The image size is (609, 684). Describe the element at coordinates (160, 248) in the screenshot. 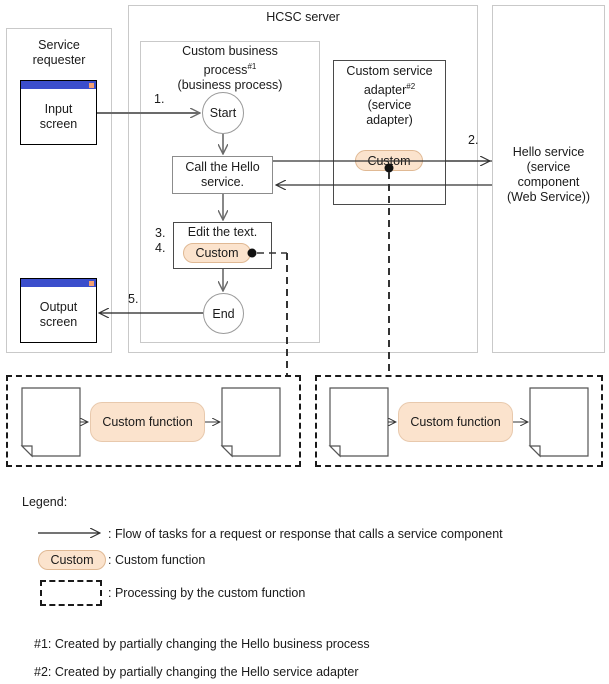

I see `step-label-4: 4.` at that location.